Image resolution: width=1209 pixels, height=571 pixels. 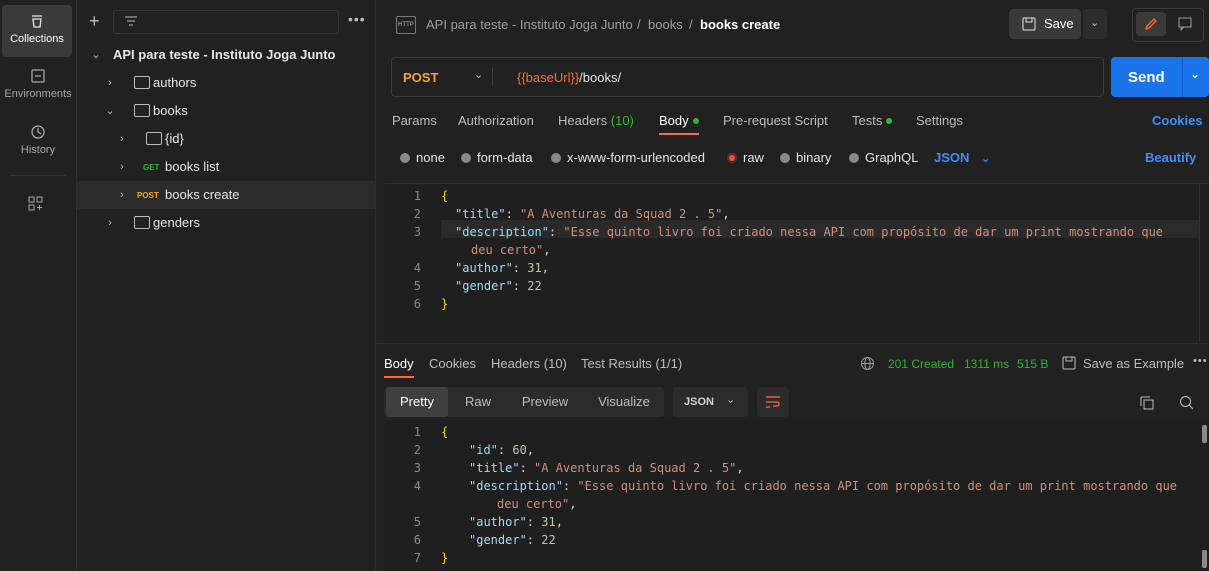 I want to click on response-active-indicator, so click(x=399, y=377).